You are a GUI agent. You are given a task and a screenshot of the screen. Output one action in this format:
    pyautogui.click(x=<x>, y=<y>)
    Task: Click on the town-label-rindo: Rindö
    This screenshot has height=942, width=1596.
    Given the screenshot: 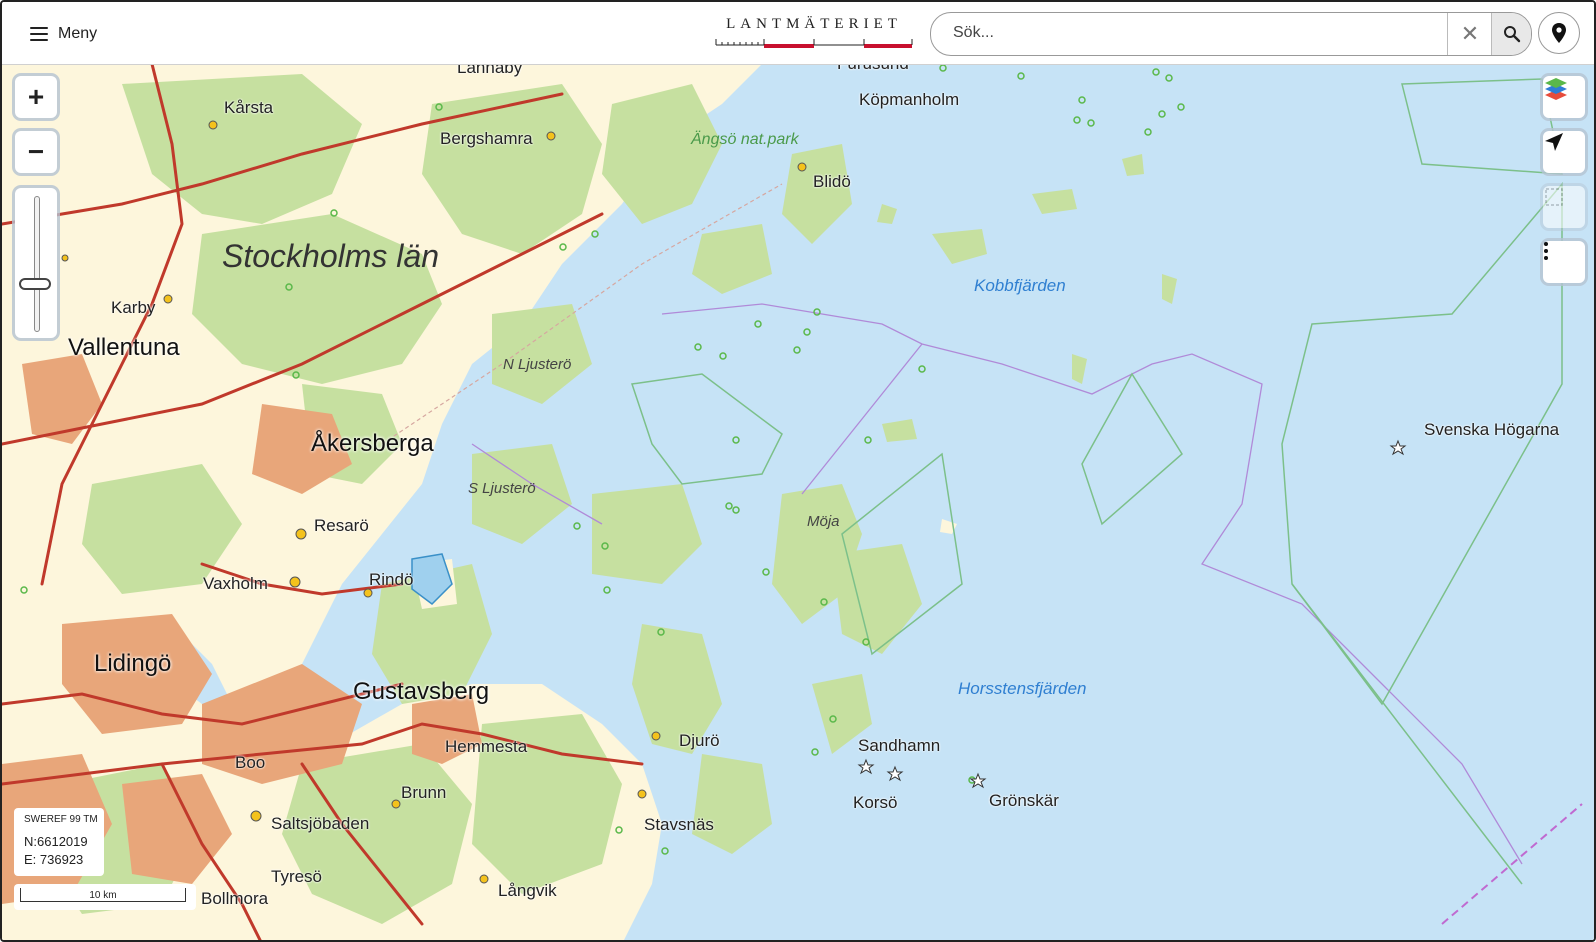 What is the action you would take?
    pyautogui.click(x=391, y=579)
    